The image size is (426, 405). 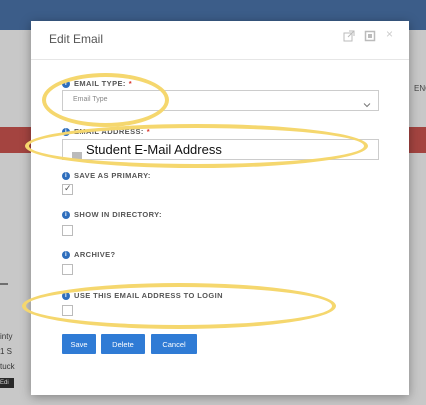 I want to click on use-to-login-checkbox, so click(x=67, y=310).